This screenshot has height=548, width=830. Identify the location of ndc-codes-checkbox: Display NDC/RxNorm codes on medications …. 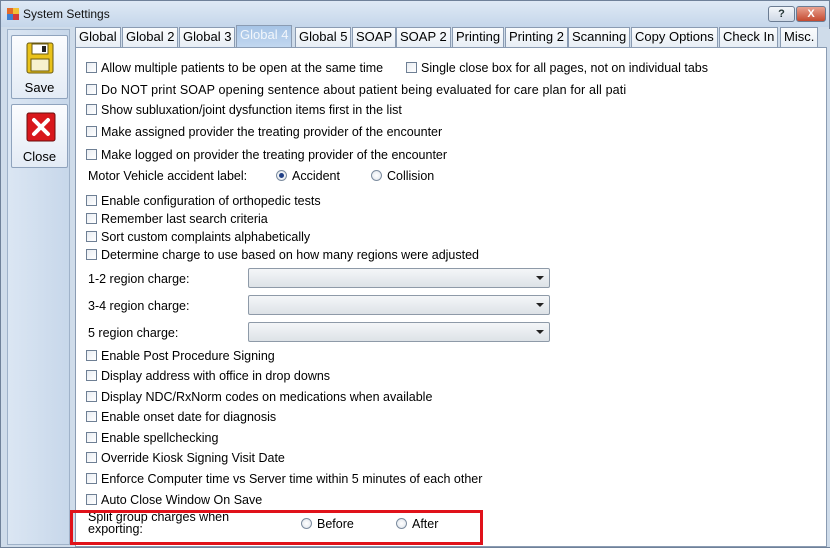
(259, 397).